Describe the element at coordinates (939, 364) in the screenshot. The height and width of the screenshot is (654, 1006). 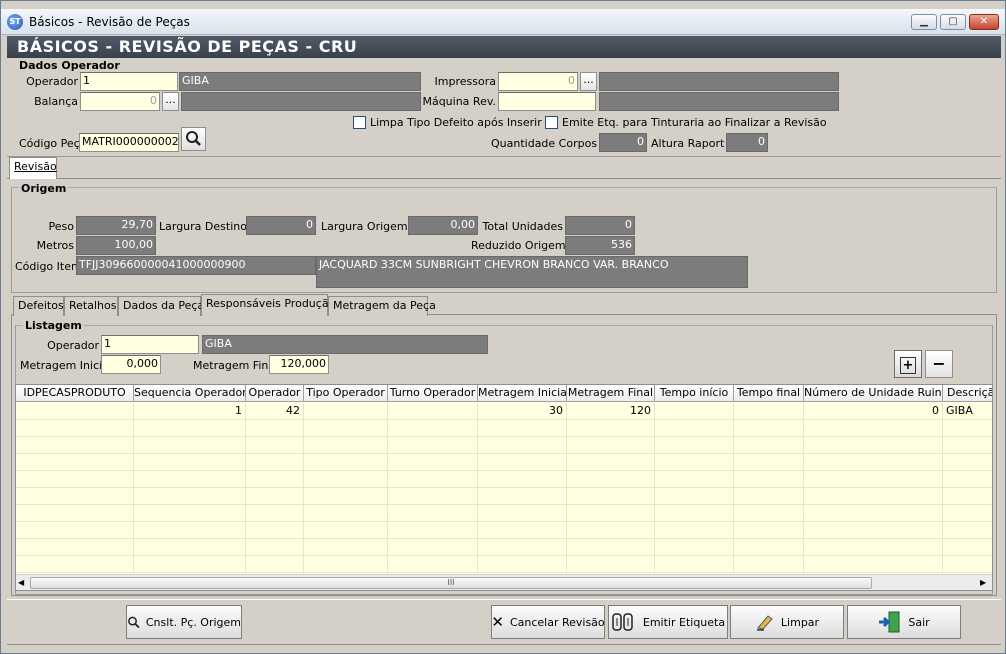
I see `remove-operator-button: −` at that location.